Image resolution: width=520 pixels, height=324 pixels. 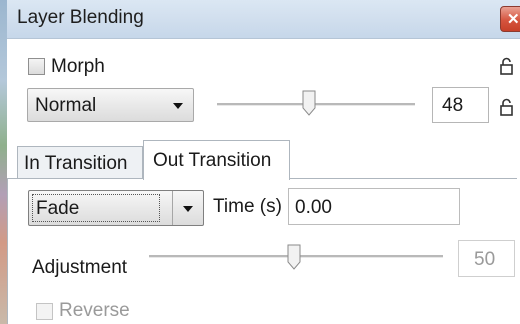 I want to click on opacity-slider-thumb, so click(x=309, y=103).